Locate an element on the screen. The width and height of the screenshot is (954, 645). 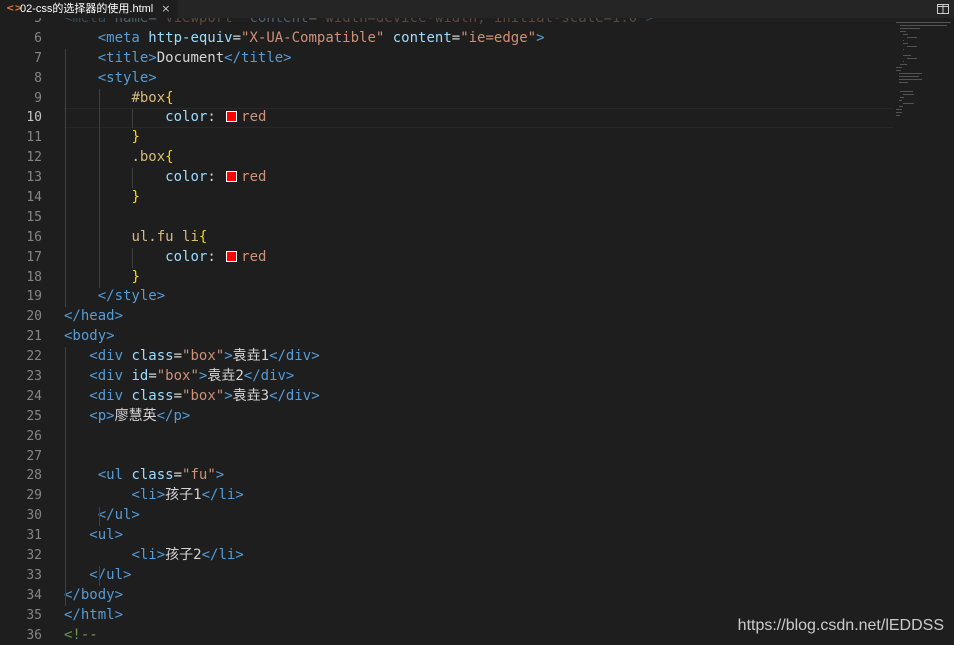
line-code: <!-- is located at coordinates (81, 635).